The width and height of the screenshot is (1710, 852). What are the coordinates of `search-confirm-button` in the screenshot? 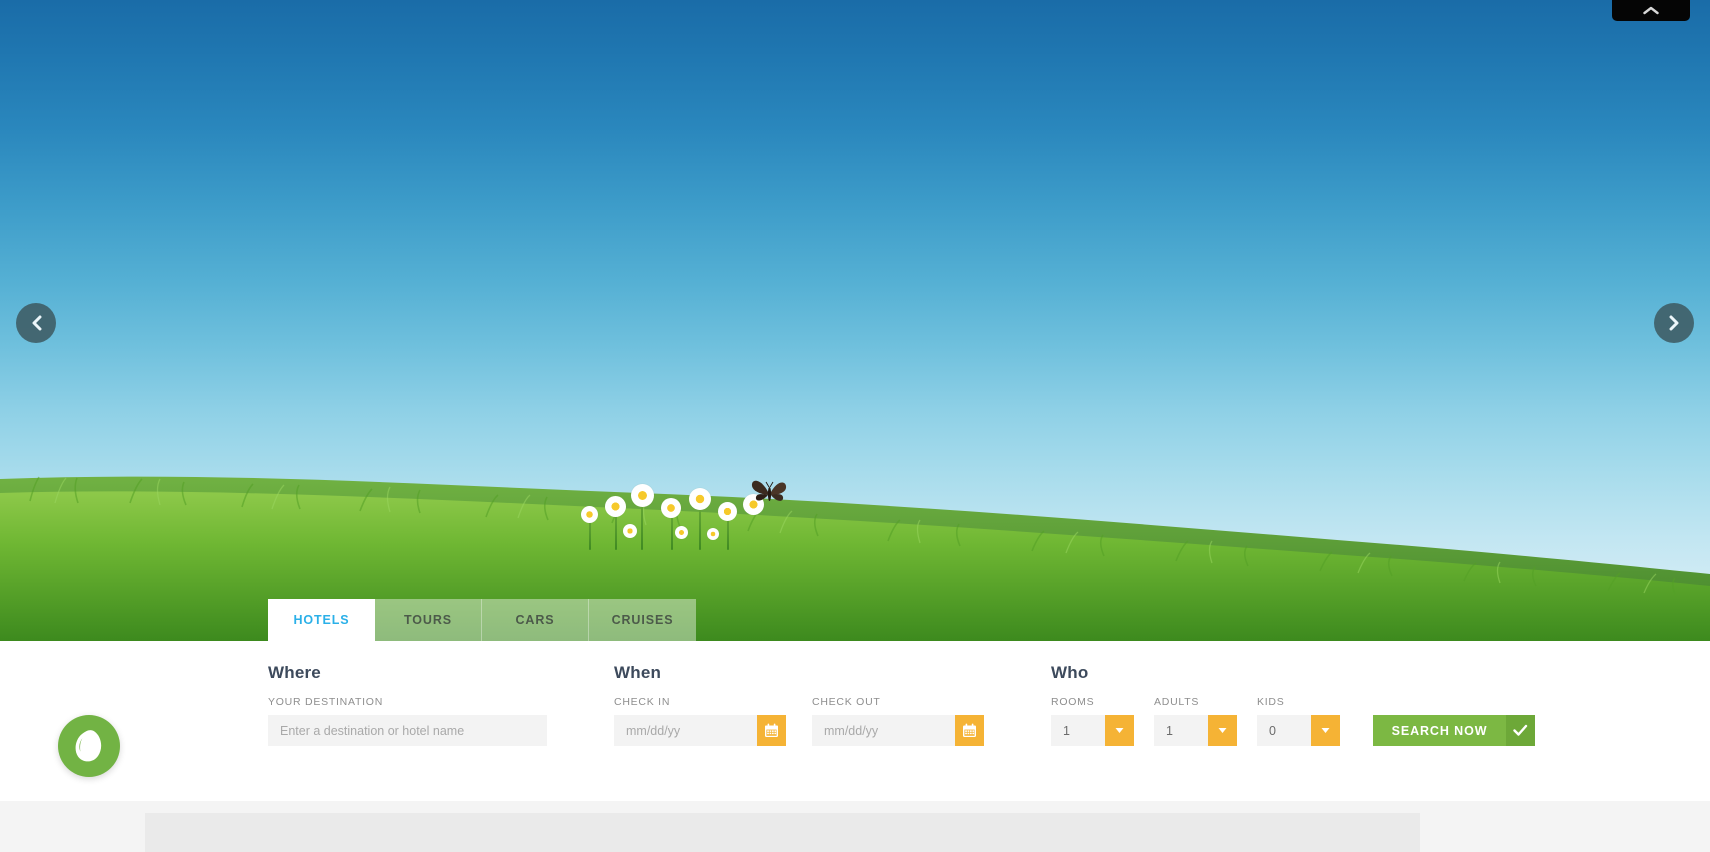 It's located at (1520, 730).